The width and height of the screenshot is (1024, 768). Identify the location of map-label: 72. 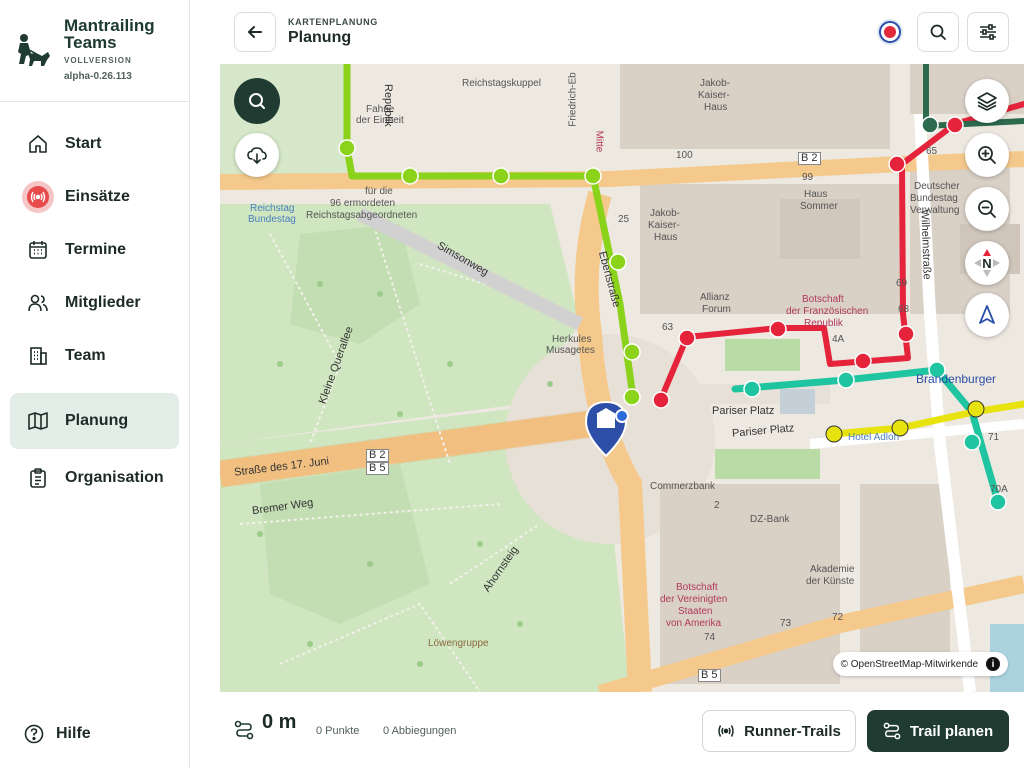
(838, 617).